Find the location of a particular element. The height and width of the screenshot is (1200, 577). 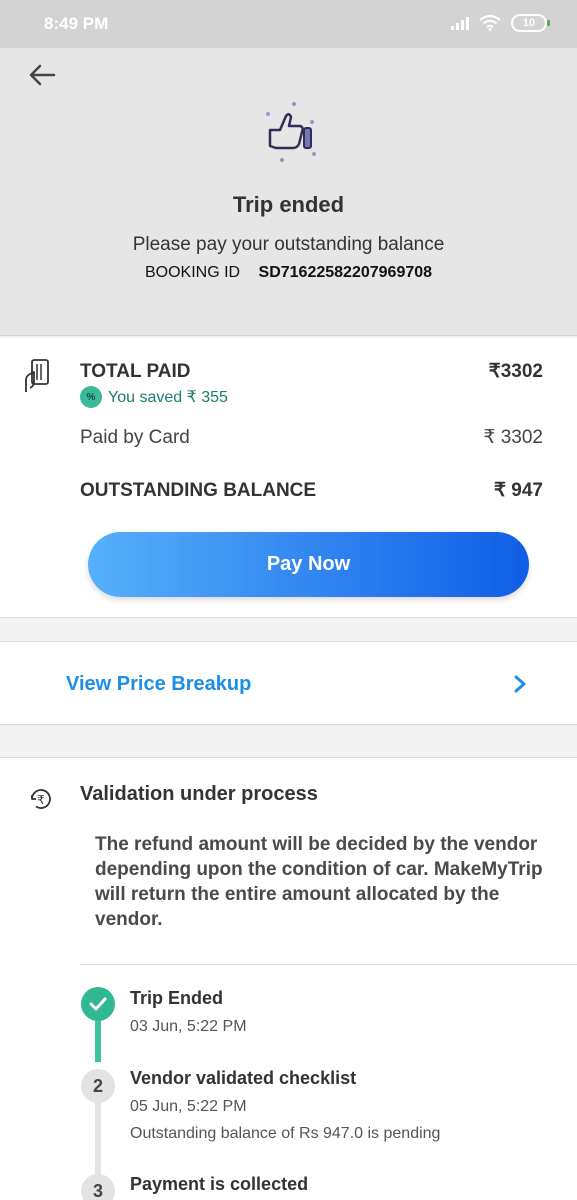

paid-by-card-value: ₹ 3302 is located at coordinates (513, 437).